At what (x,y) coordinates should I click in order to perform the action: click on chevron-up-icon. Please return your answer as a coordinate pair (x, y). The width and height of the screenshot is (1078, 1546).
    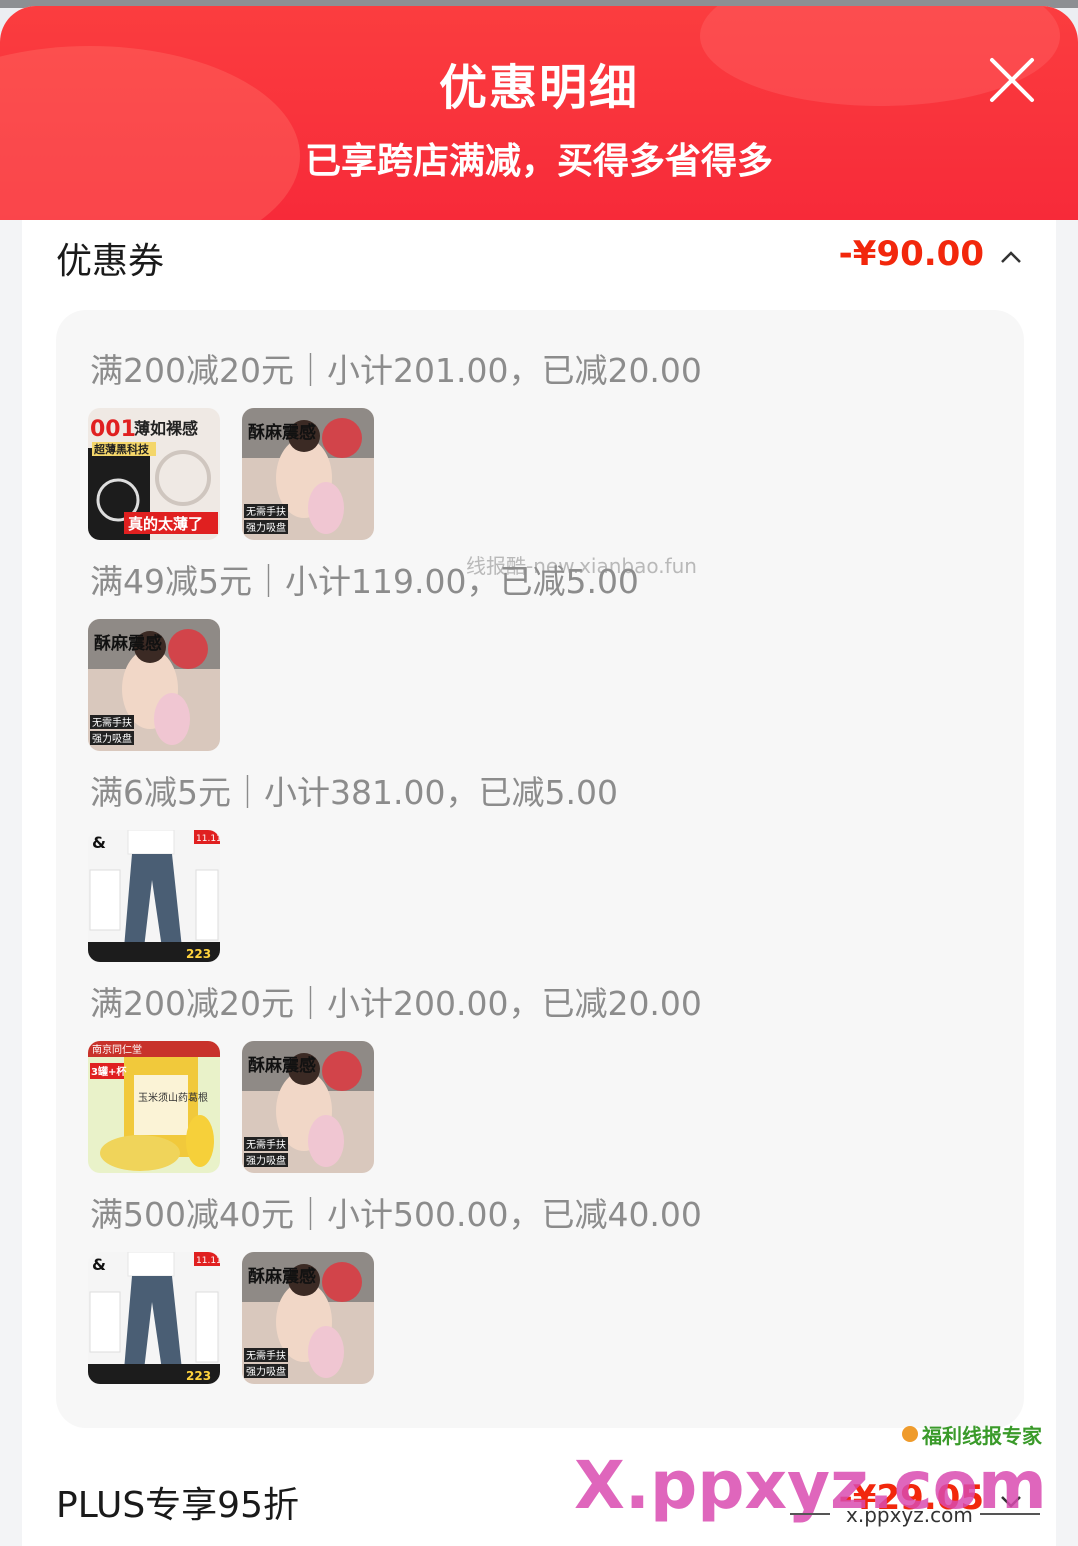
    Looking at the image, I should click on (1011, 257).